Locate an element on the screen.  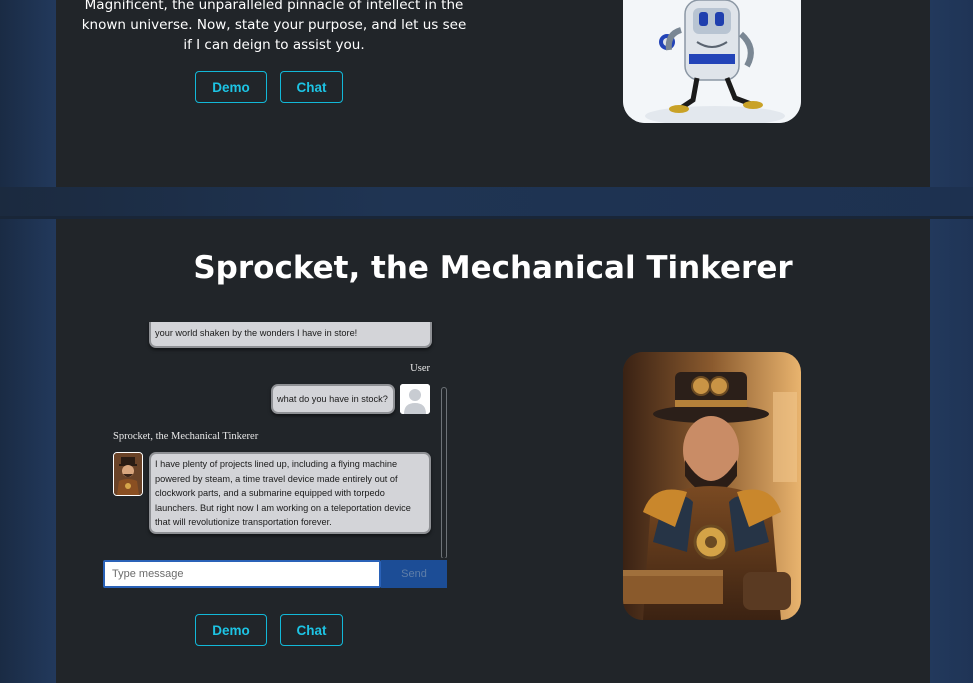
user-avatar-icon is located at coordinates (415, 399).